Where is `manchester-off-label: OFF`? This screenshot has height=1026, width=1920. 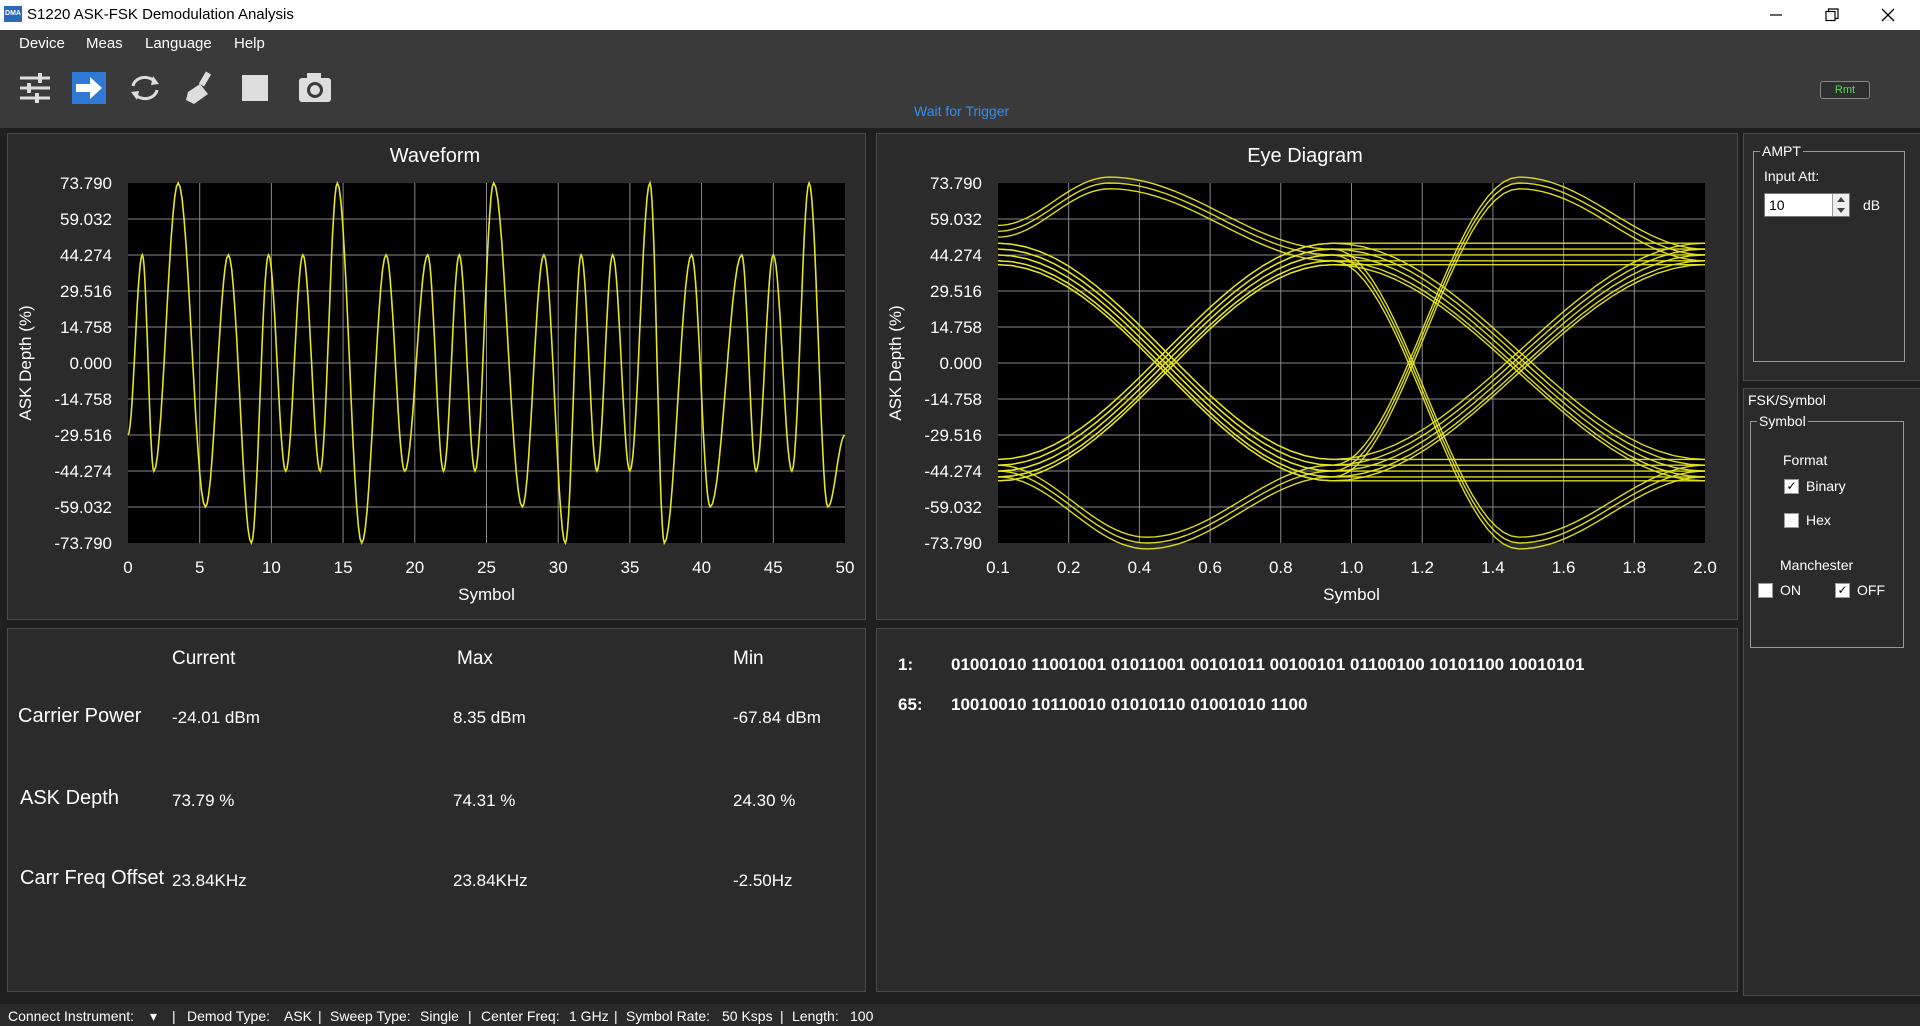
manchester-off-label: OFF is located at coordinates (1871, 590).